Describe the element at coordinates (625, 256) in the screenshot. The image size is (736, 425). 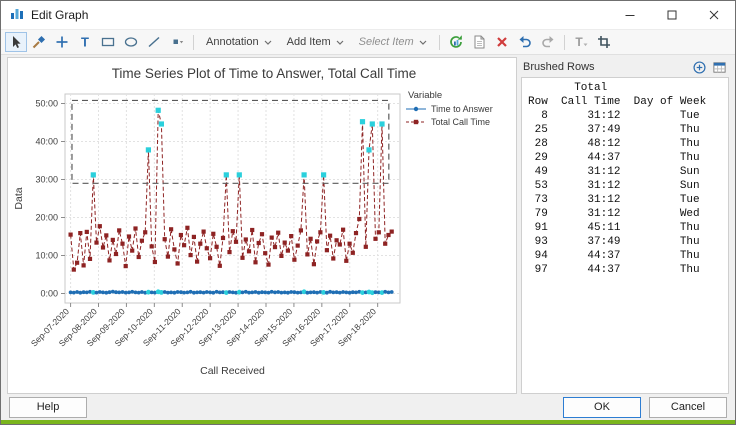
I see `brushed-table-row: 94 44:37 Thu` at that location.